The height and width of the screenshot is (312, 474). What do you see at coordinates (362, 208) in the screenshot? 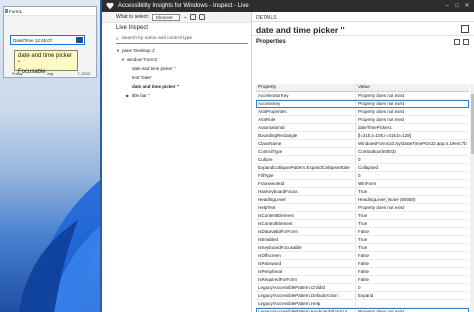
I see `property-row: HelpText Property does not exist` at bounding box center [362, 208].